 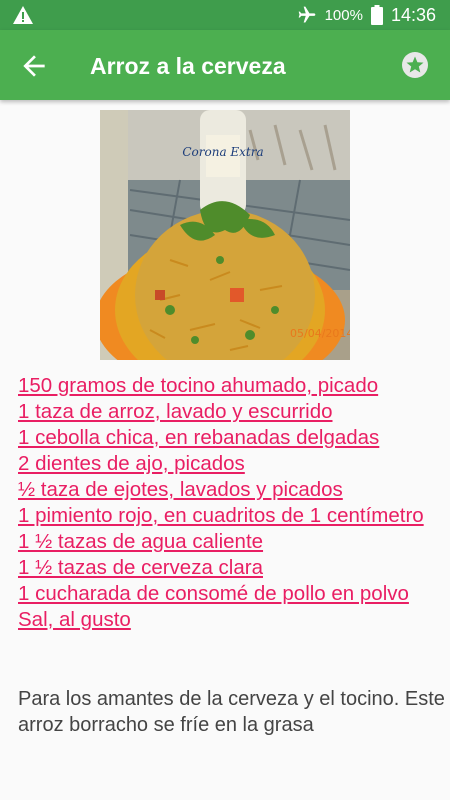 What do you see at coordinates (232, 542) in the screenshot?
I see `ingredient-link: 1 ½ tazas de agua caliente` at bounding box center [232, 542].